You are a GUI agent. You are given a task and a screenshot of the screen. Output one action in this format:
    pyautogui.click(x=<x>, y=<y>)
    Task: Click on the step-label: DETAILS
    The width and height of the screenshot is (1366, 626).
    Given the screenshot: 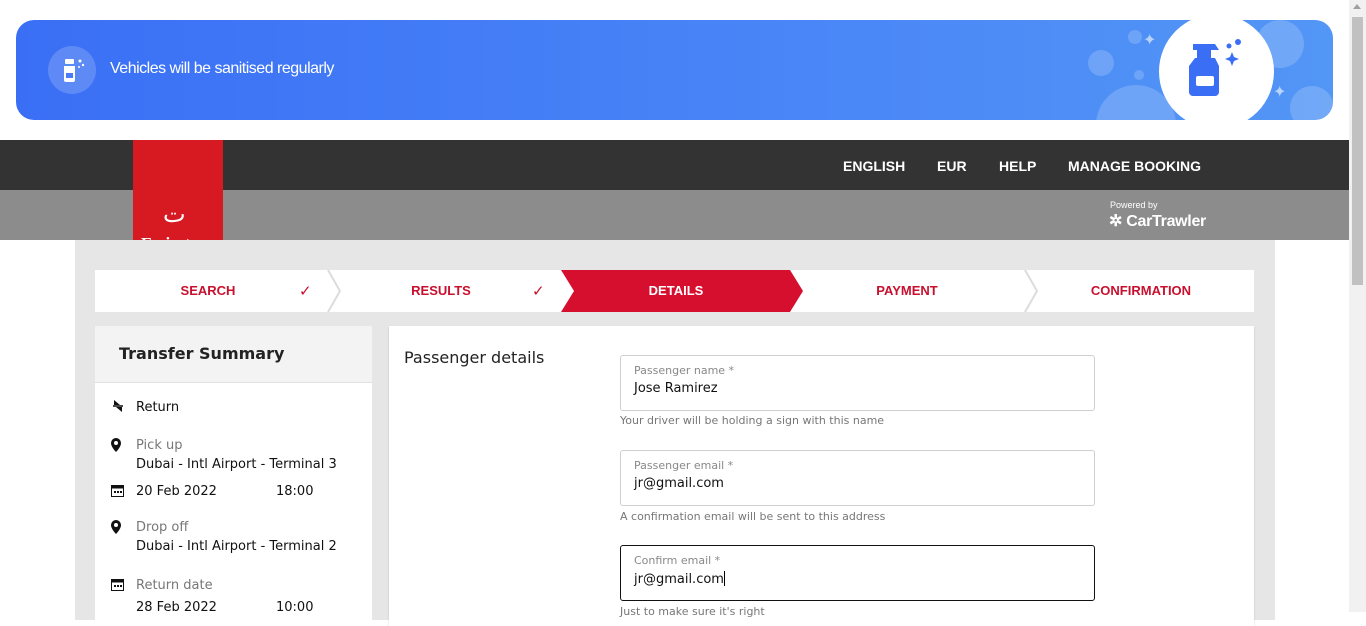 What is the action you would take?
    pyautogui.click(x=676, y=290)
    